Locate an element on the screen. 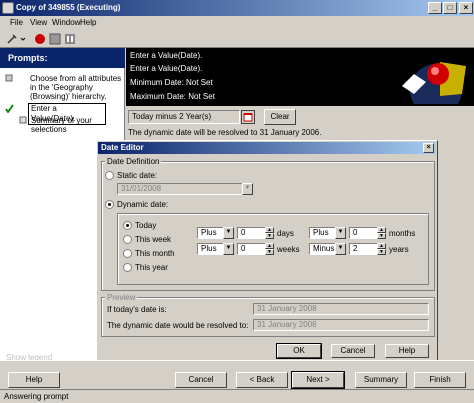 The height and width of the screenshot is (403, 474). app-icon is located at coordinates (8, 8).